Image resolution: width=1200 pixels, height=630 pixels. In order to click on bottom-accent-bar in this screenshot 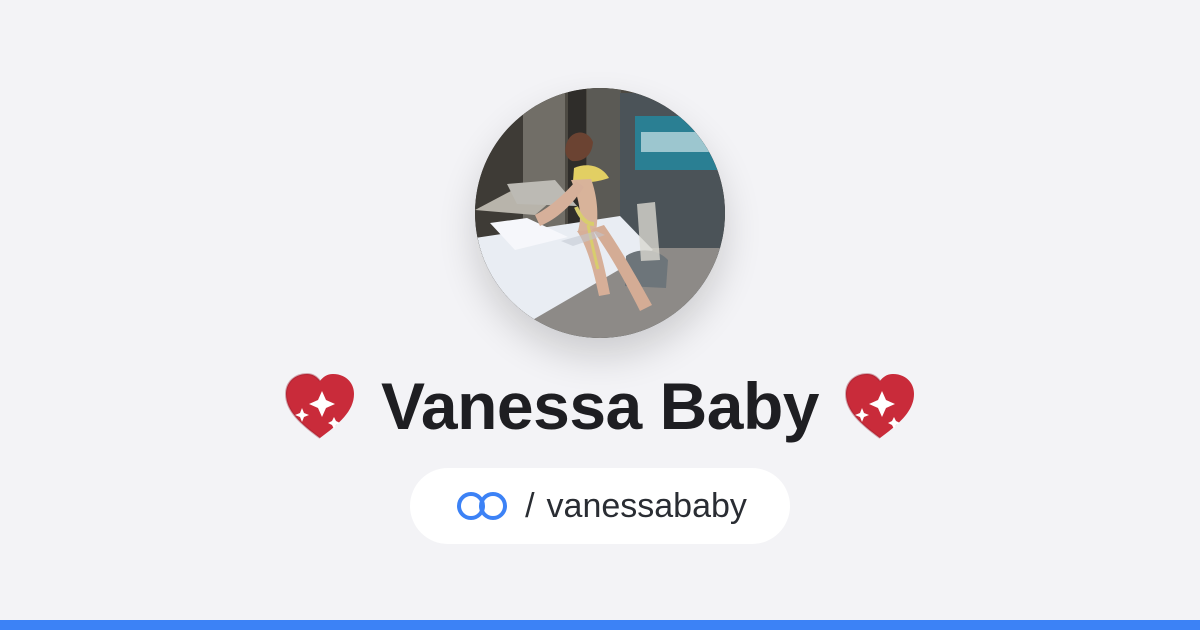, I will do `click(600, 625)`.